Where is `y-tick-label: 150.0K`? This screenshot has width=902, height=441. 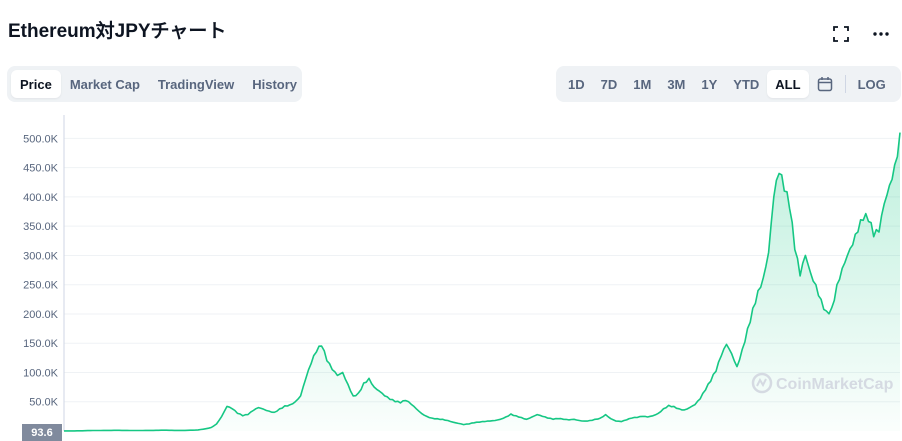
y-tick-label: 150.0K is located at coordinates (41, 344).